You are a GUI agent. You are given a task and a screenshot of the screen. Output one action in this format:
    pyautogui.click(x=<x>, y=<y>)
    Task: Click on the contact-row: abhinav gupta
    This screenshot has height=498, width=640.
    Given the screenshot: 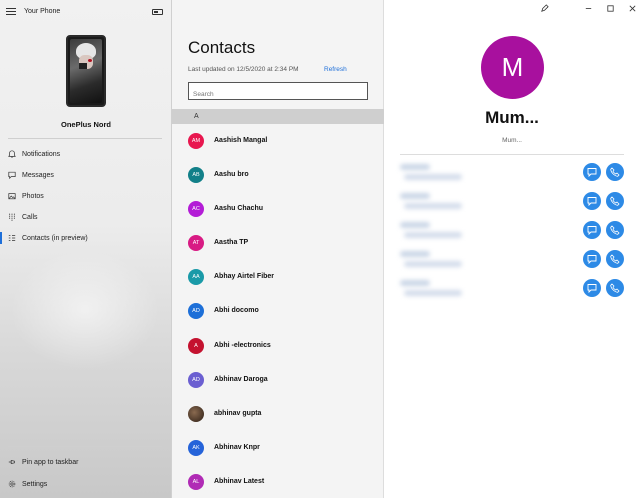 What is the action you would take?
    pyautogui.click(x=278, y=414)
    